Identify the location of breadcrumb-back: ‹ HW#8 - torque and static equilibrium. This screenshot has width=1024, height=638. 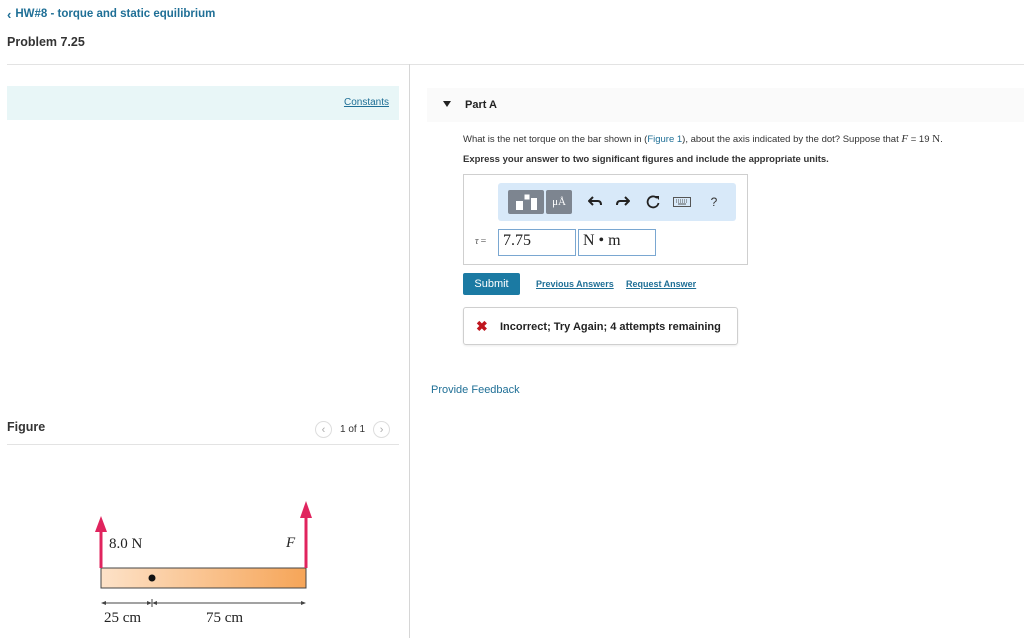
(111, 14).